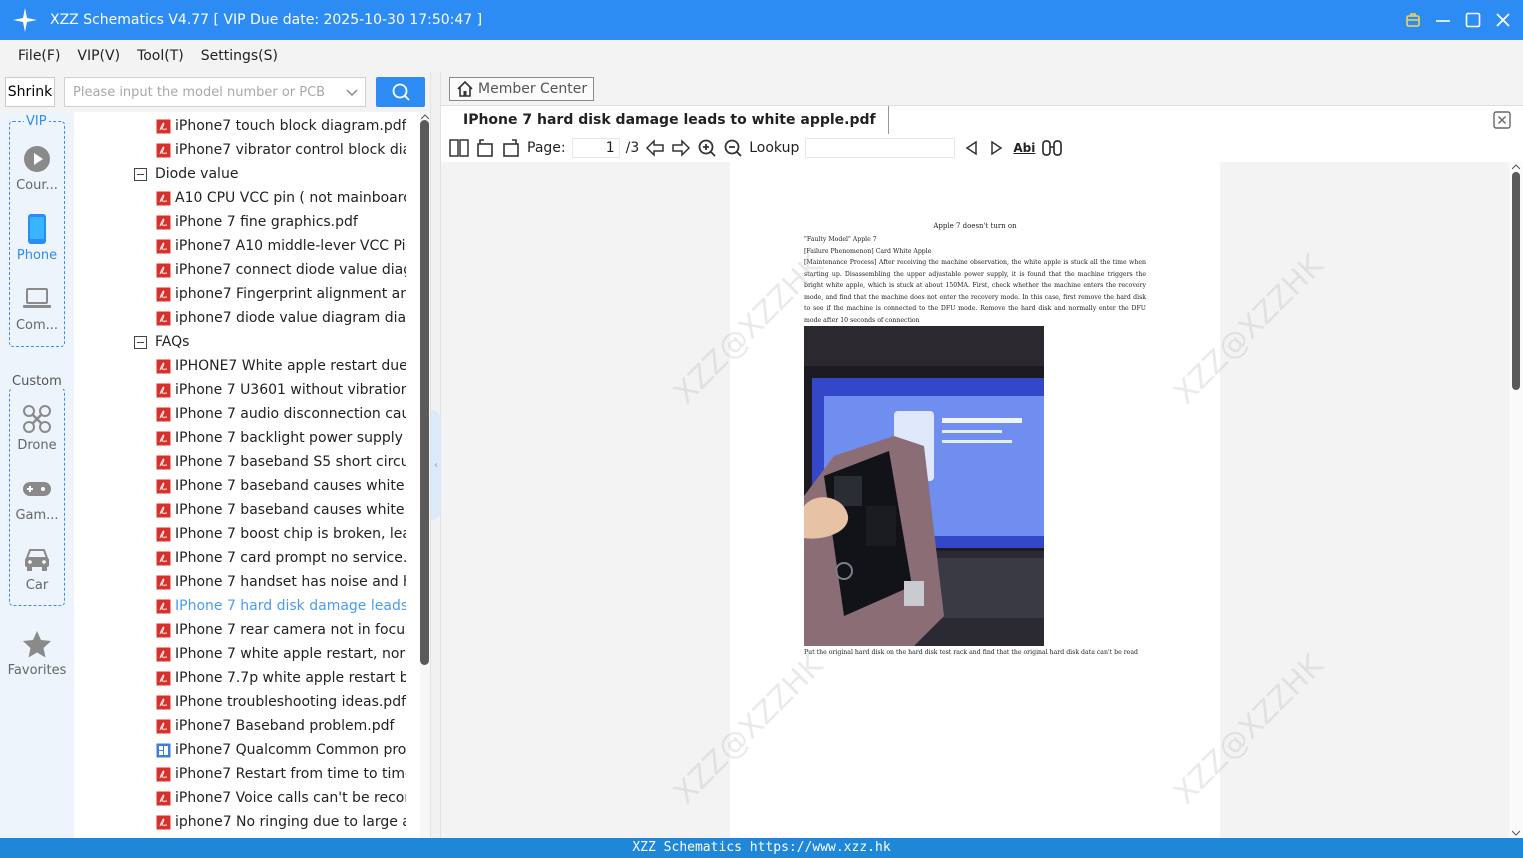 The width and height of the screenshot is (1523, 858). What do you see at coordinates (400, 92) in the screenshot?
I see `search-button` at bounding box center [400, 92].